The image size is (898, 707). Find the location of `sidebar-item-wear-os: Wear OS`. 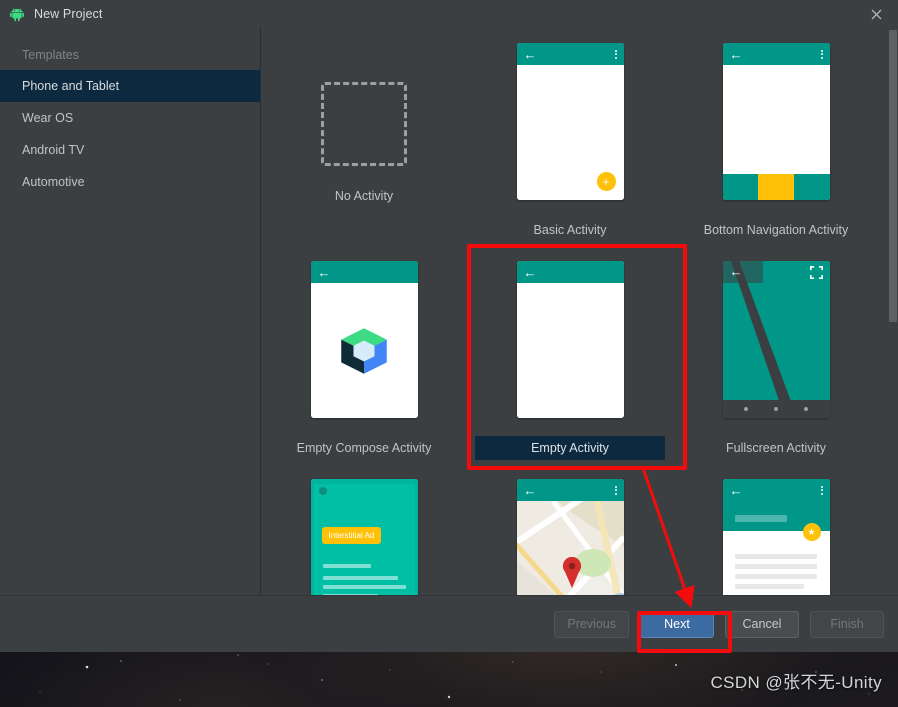

sidebar-item-wear-os: Wear OS is located at coordinates (130, 118).